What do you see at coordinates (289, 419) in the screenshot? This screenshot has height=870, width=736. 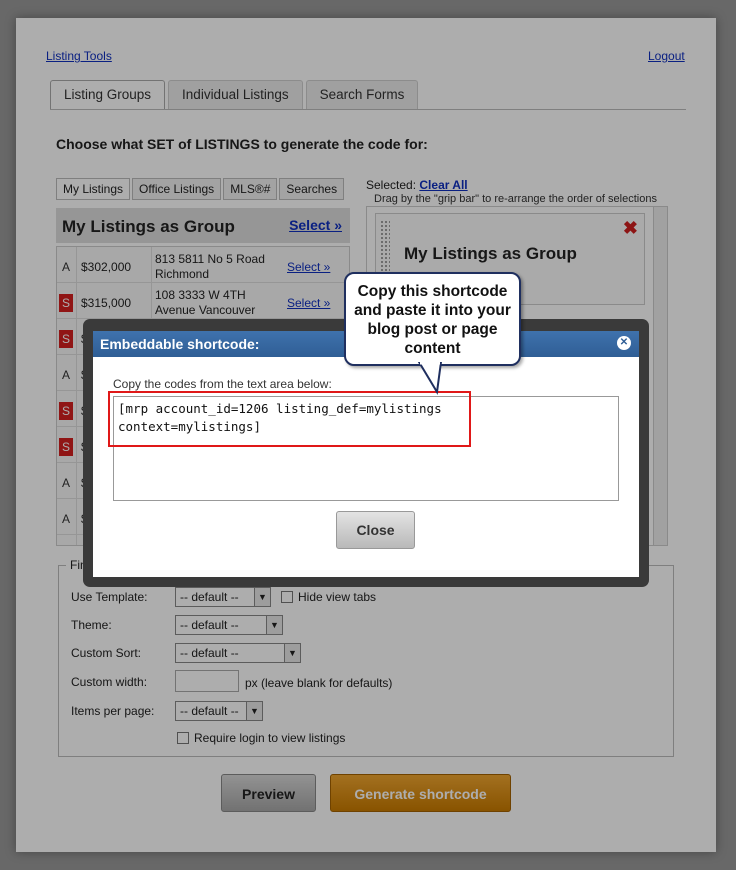 I see `highlight-box` at bounding box center [289, 419].